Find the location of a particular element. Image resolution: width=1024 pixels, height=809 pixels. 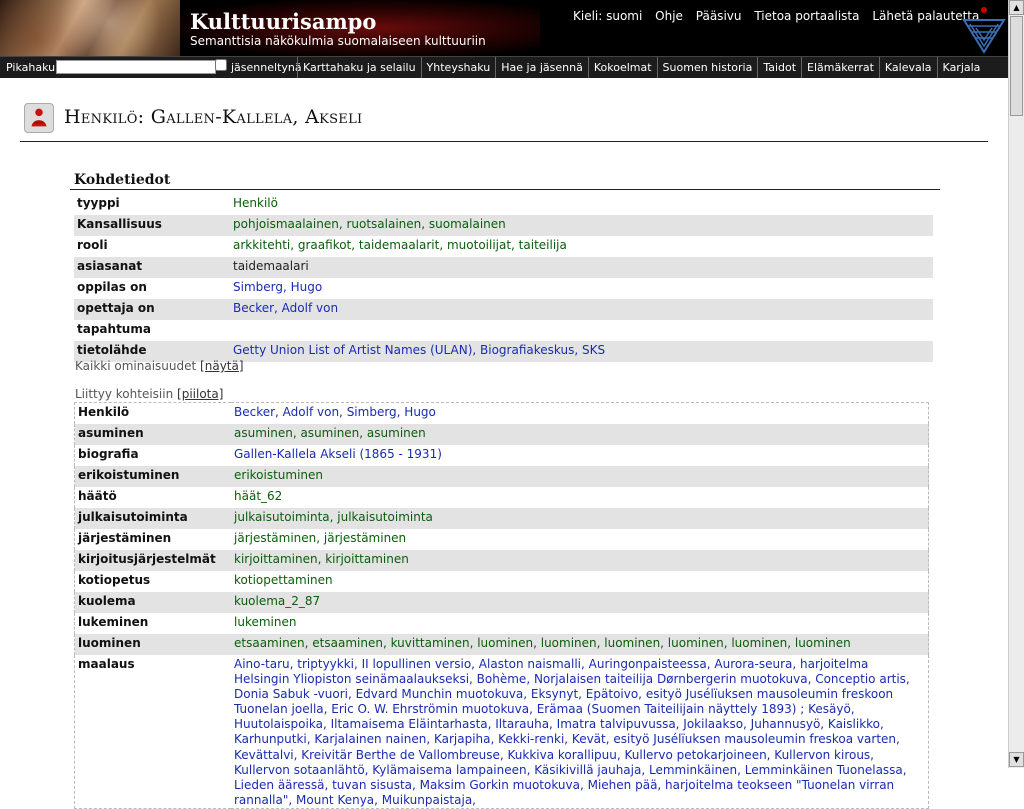

property-value: kotiopettaminen is located at coordinates (580, 581).